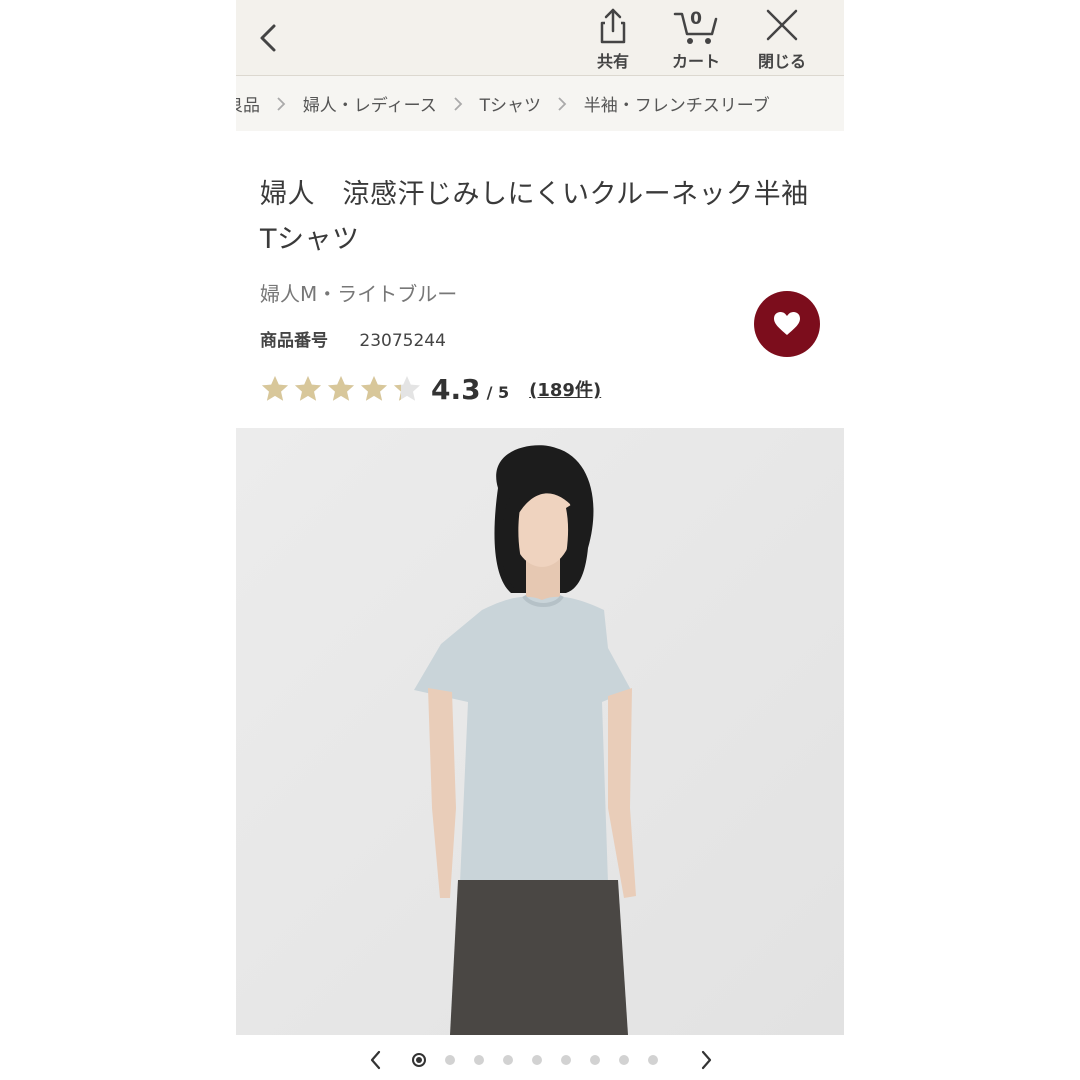 The image size is (1080, 1080). What do you see at coordinates (695, 61) in the screenshot?
I see `cart-label: カート` at bounding box center [695, 61].